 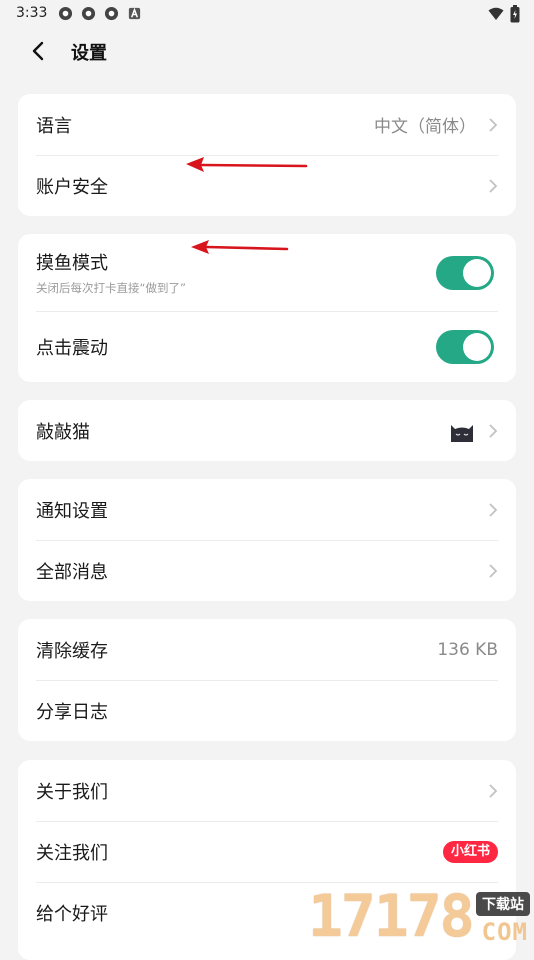 What do you see at coordinates (267, 346) in the screenshot?
I see `tap-vibration-row: 点击震动` at bounding box center [267, 346].